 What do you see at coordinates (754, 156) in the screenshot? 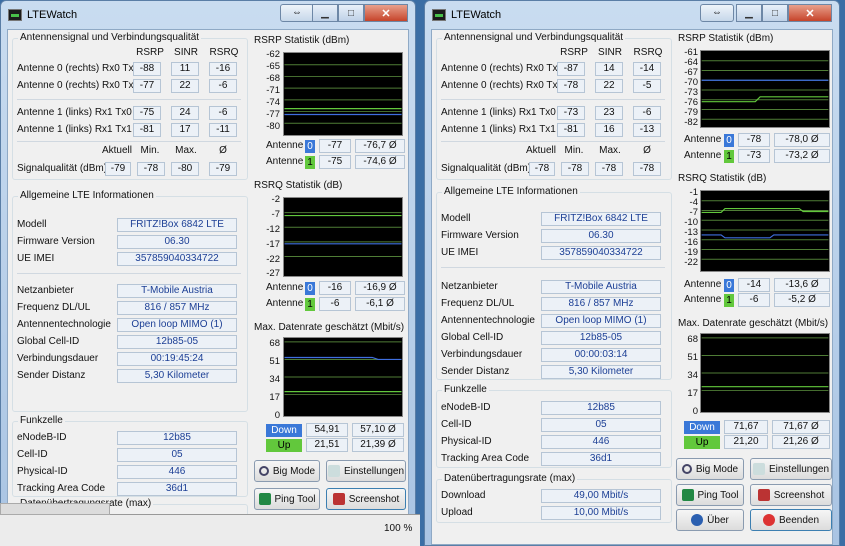
I see `rsrp-antenna-1-current: -73` at bounding box center [754, 156].